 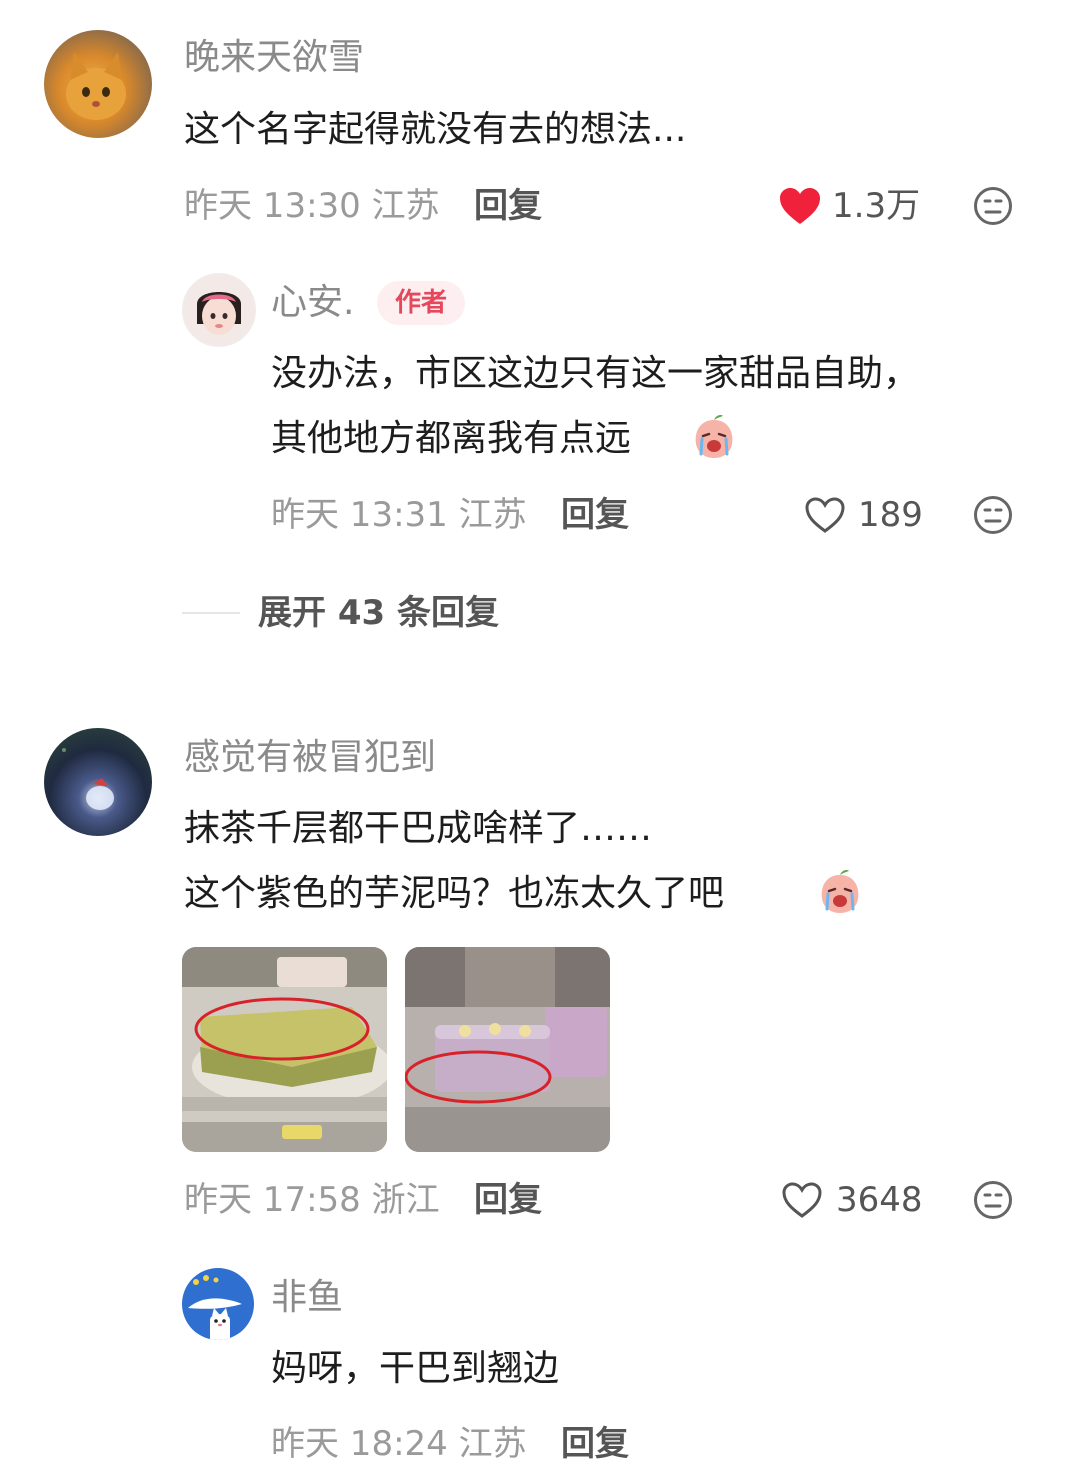 I want to click on reply-author: 非鱼, so click(x=307, y=1298).